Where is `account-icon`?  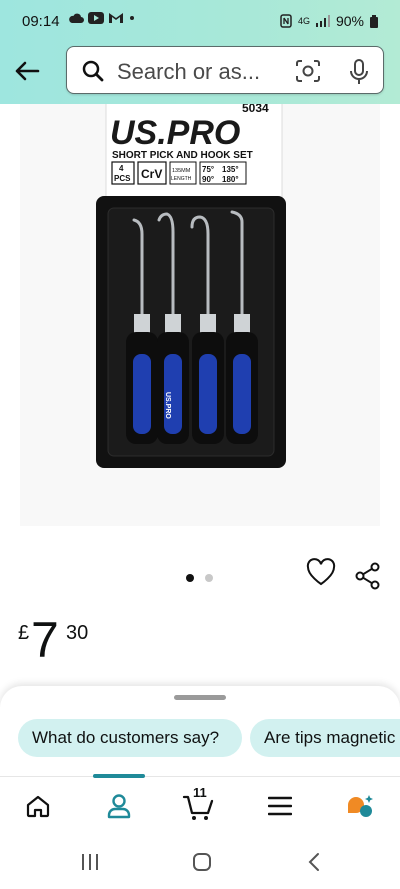
account-icon is located at coordinates (119, 806).